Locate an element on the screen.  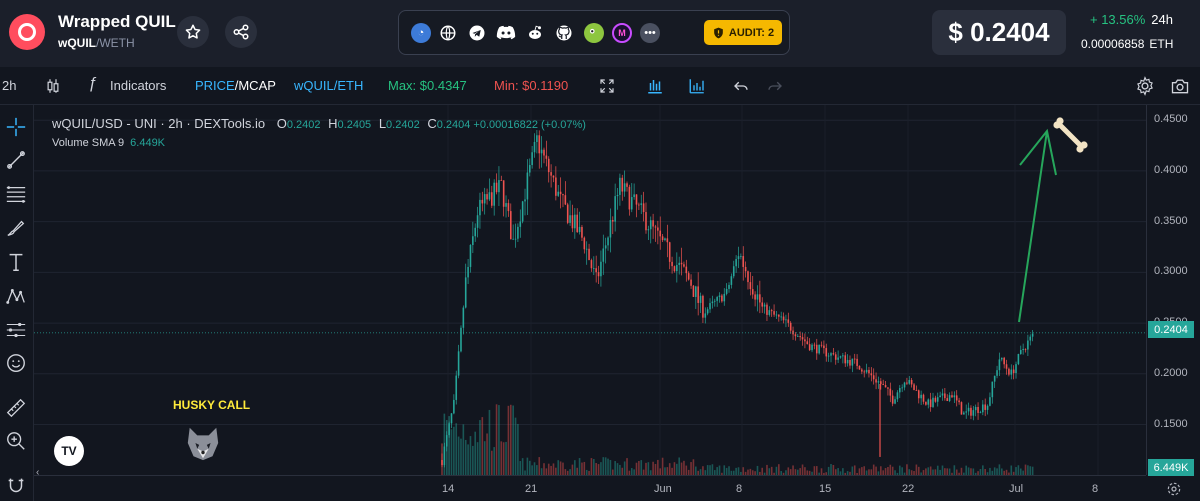
token-pair: wQUIL/WETH is located at coordinates (96, 43).